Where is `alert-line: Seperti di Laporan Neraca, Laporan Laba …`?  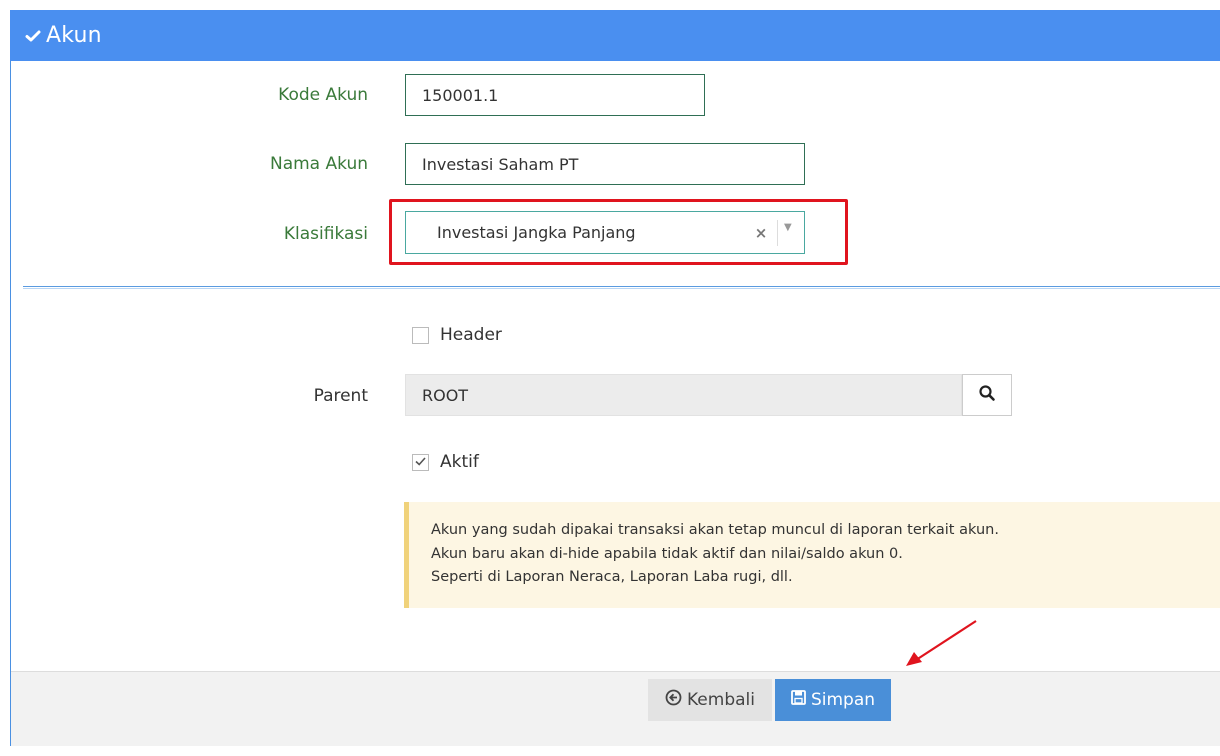
alert-line: Seperti di Laporan Neraca, Laporan Laba … is located at coordinates (612, 577).